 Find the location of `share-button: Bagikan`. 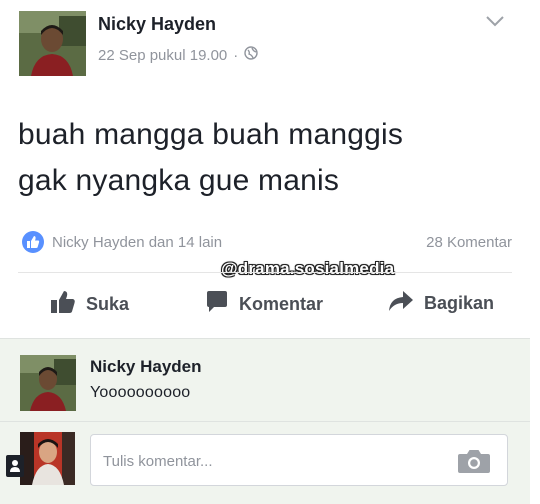

share-button: Bagikan is located at coordinates (441, 303).